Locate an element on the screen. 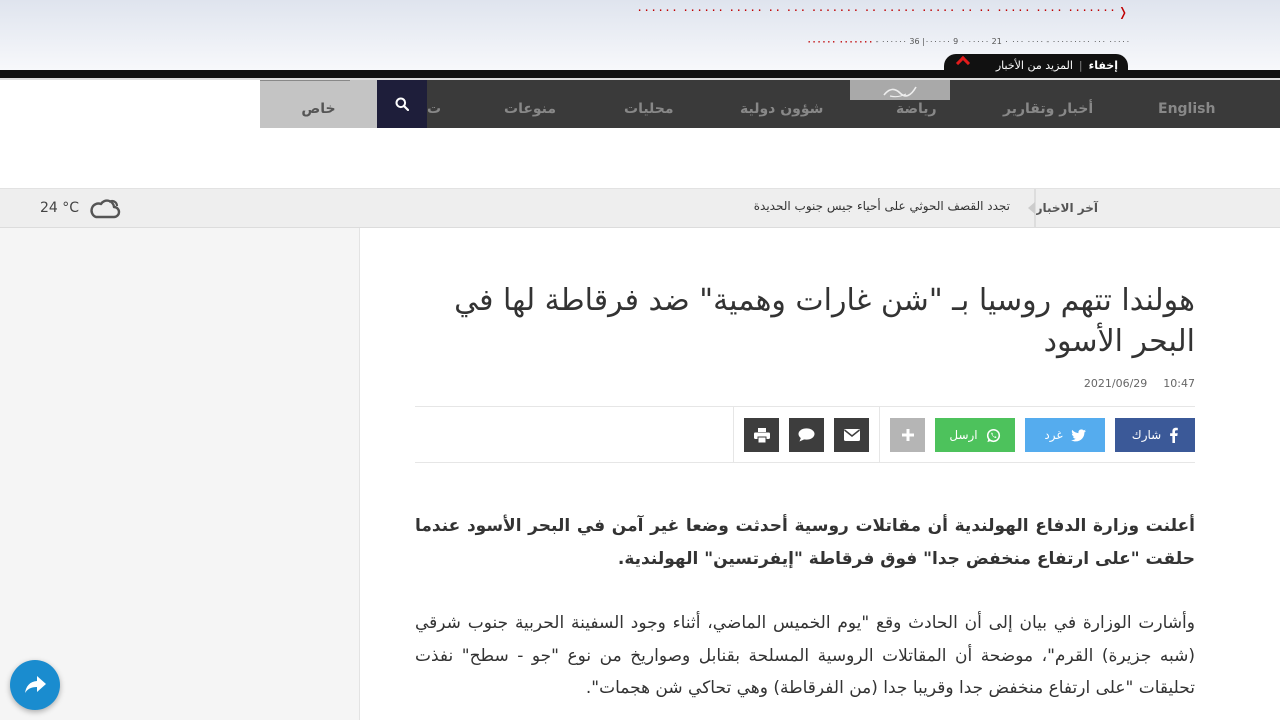  article-date: 2021/06/29 is located at coordinates (1115, 383).